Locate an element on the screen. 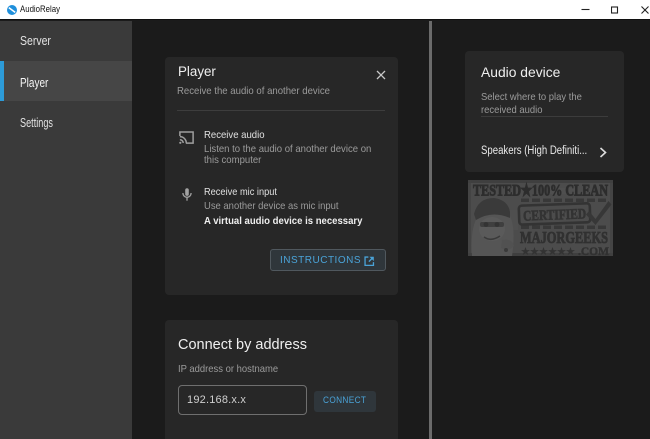  svg-text: TESTED★100% CLEAN is located at coordinates (540, 191).